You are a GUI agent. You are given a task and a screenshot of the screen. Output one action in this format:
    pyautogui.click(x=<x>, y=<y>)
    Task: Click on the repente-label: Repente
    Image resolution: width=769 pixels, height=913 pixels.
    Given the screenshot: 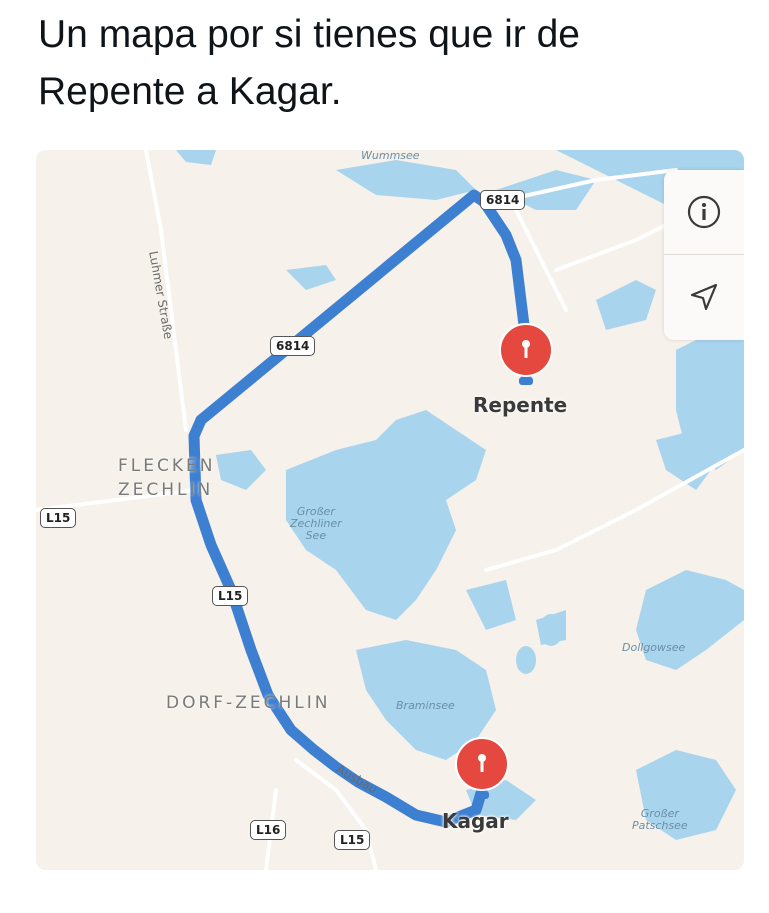 What is the action you would take?
    pyautogui.click(x=520, y=405)
    